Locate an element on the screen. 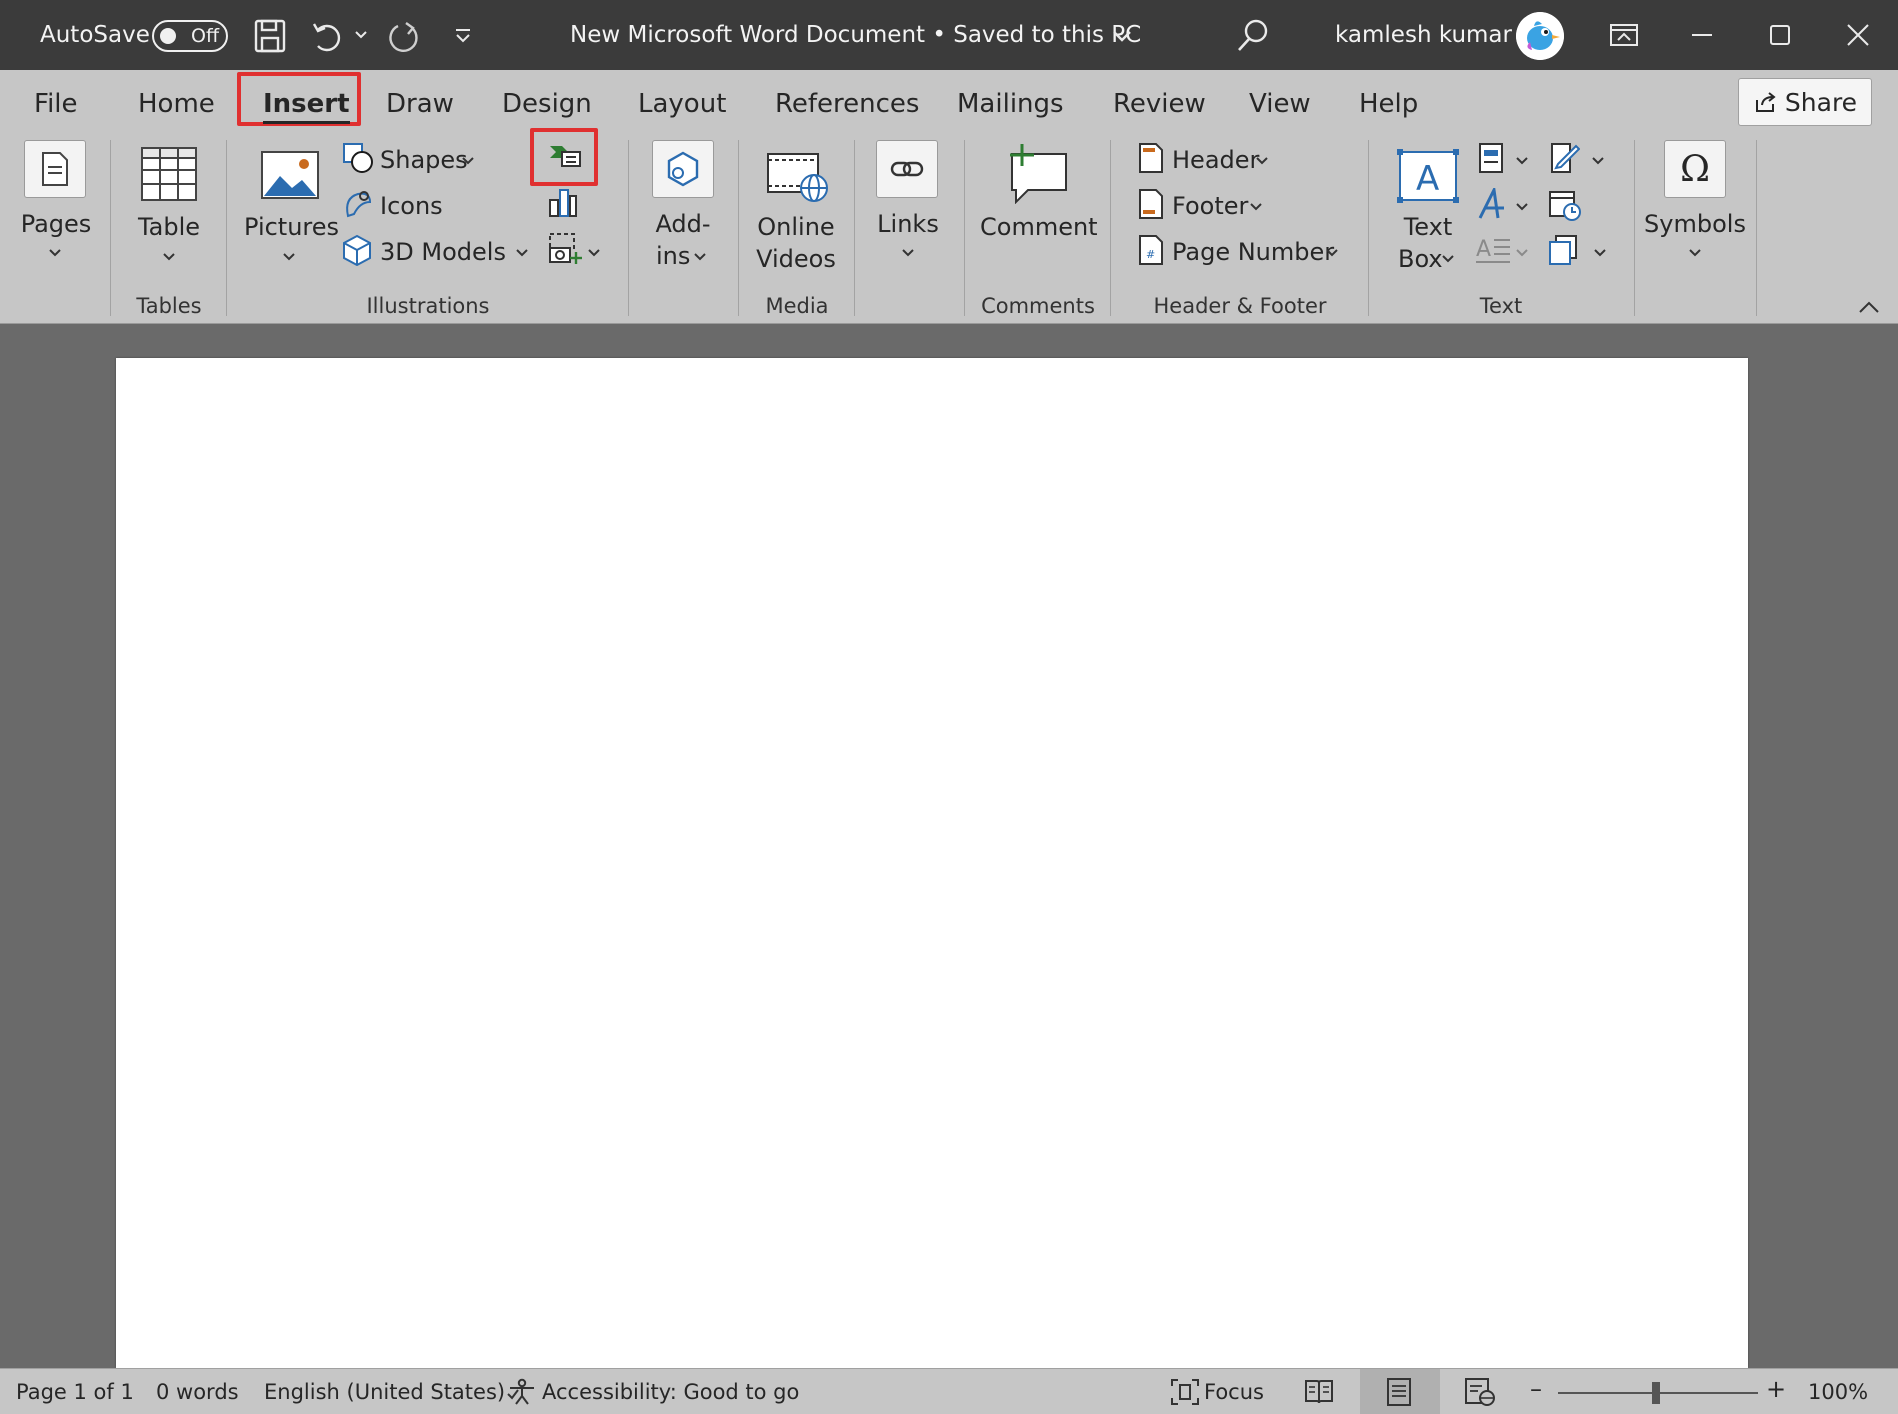 Image resolution: width=1898 pixels, height=1414 pixels. user-name: kamlesh kumar is located at coordinates (1423, 35).